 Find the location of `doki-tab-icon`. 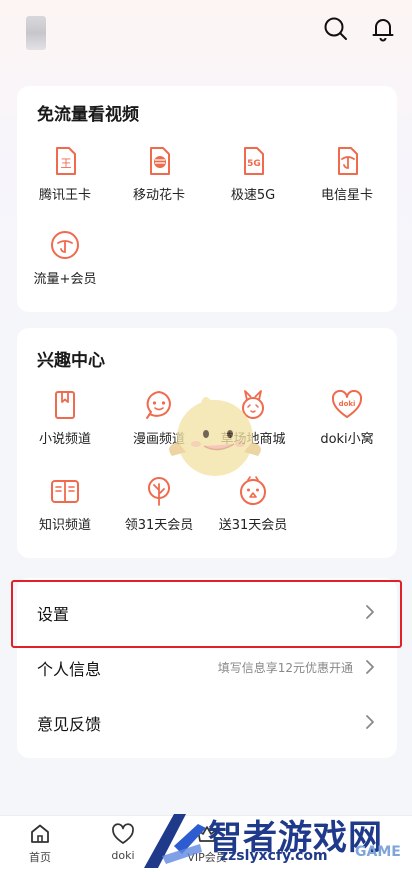

doki-tab-icon is located at coordinates (123, 833).